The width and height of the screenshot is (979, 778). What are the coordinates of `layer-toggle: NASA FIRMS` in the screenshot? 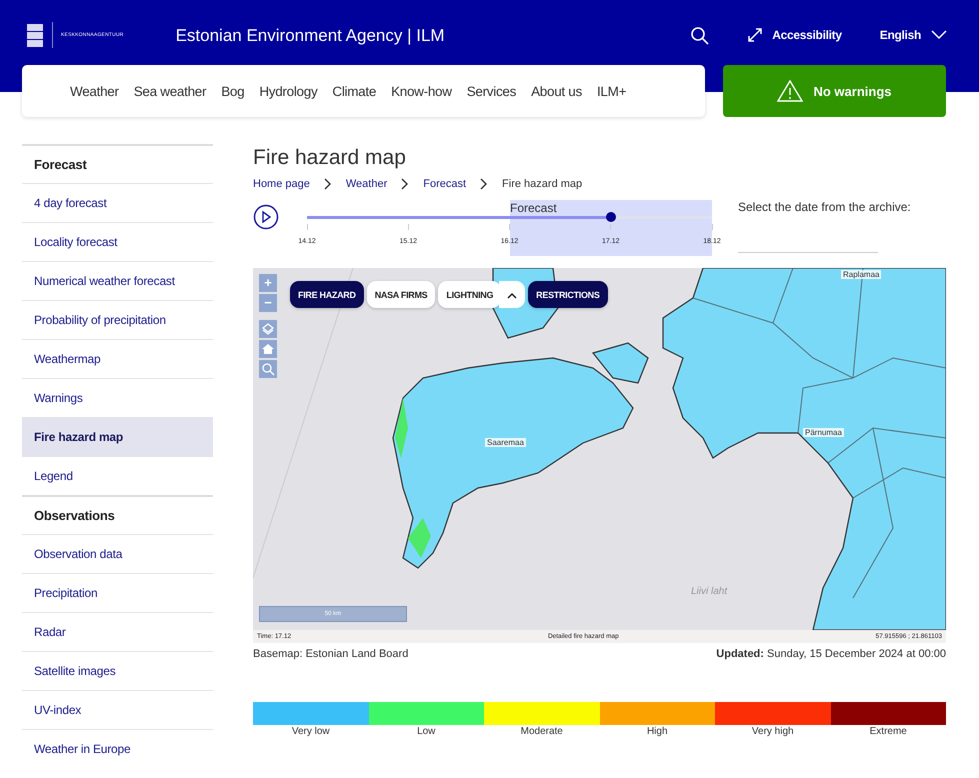 It's located at (401, 294).